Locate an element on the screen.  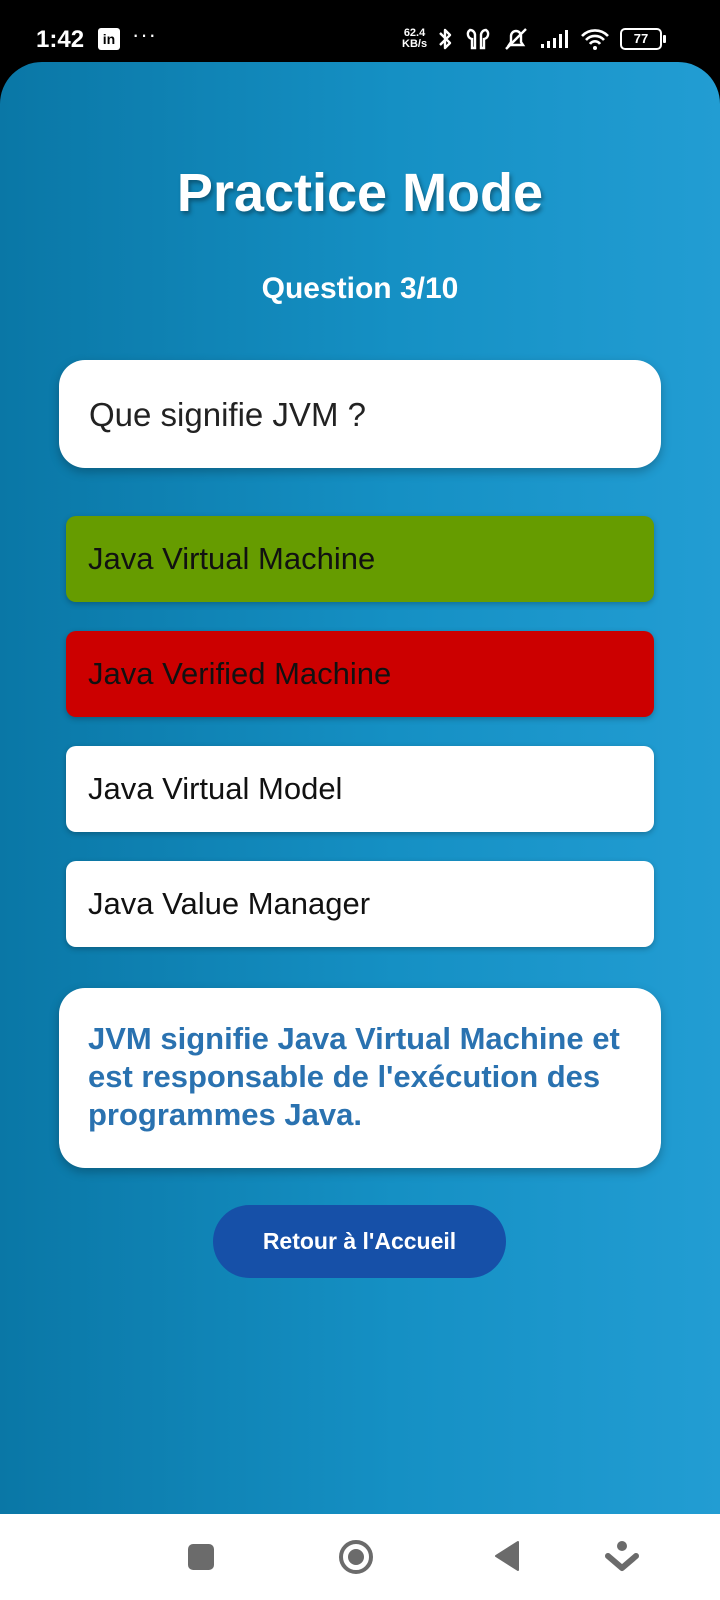
earbuds-icon is located at coordinates (478, 39).